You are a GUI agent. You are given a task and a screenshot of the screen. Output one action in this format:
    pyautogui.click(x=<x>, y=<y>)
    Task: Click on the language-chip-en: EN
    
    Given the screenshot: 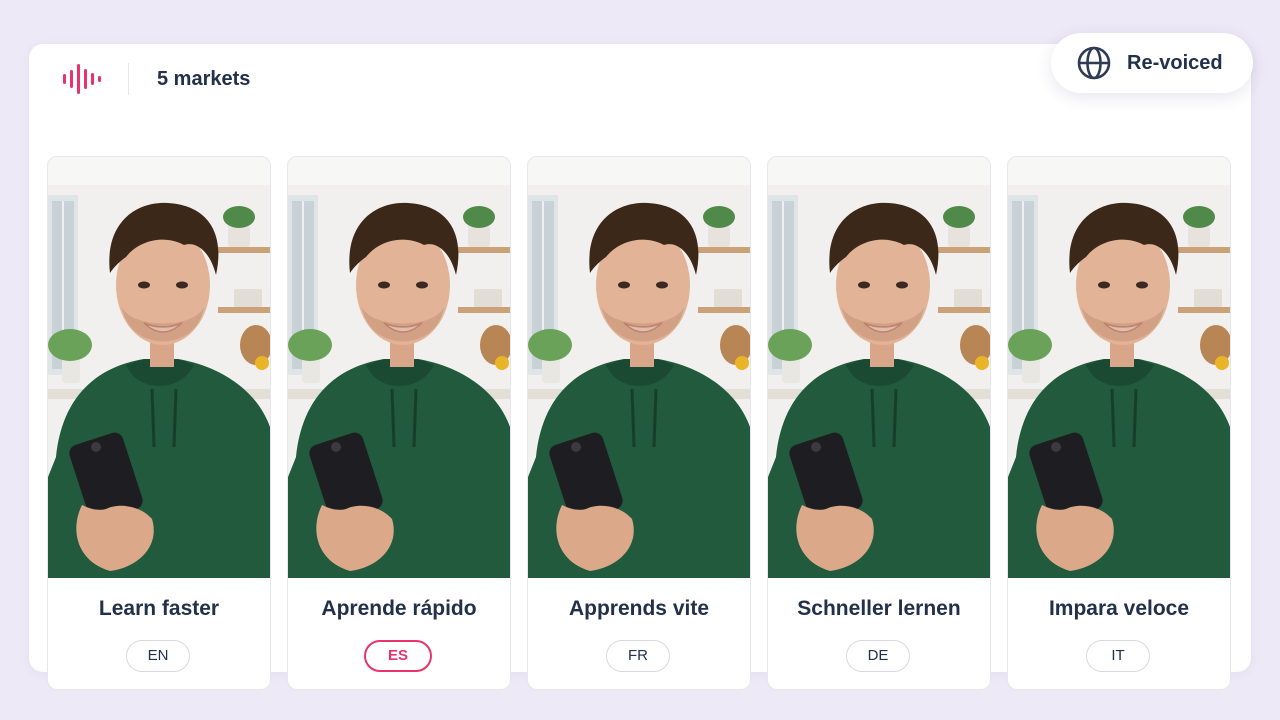 What is the action you would take?
    pyautogui.click(x=158, y=656)
    